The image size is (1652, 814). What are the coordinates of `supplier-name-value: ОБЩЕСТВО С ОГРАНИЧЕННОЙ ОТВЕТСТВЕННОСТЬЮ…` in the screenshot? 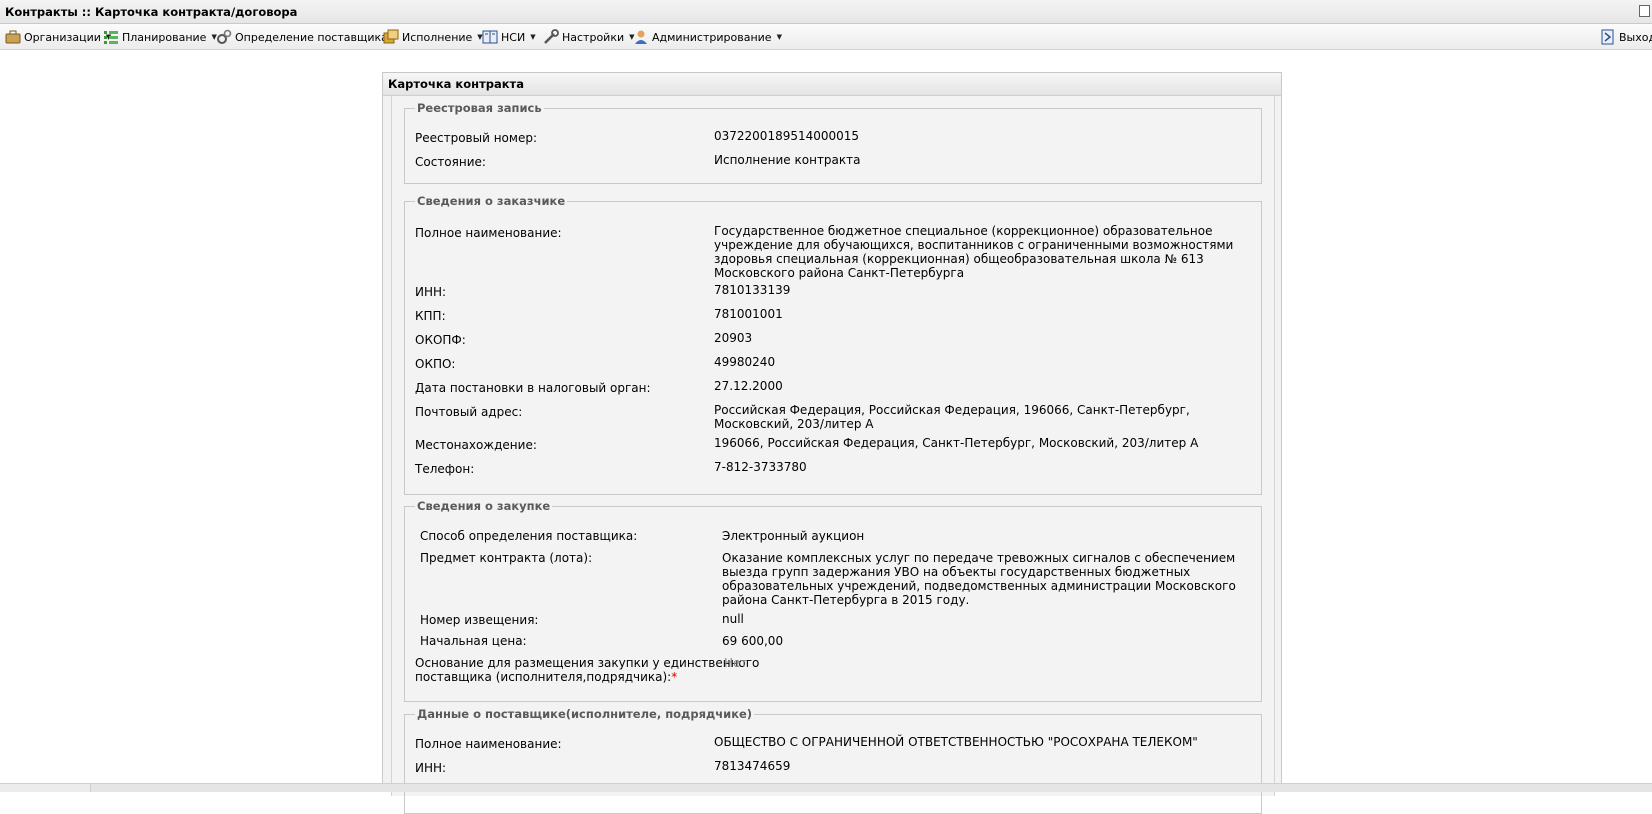 It's located at (956, 742).